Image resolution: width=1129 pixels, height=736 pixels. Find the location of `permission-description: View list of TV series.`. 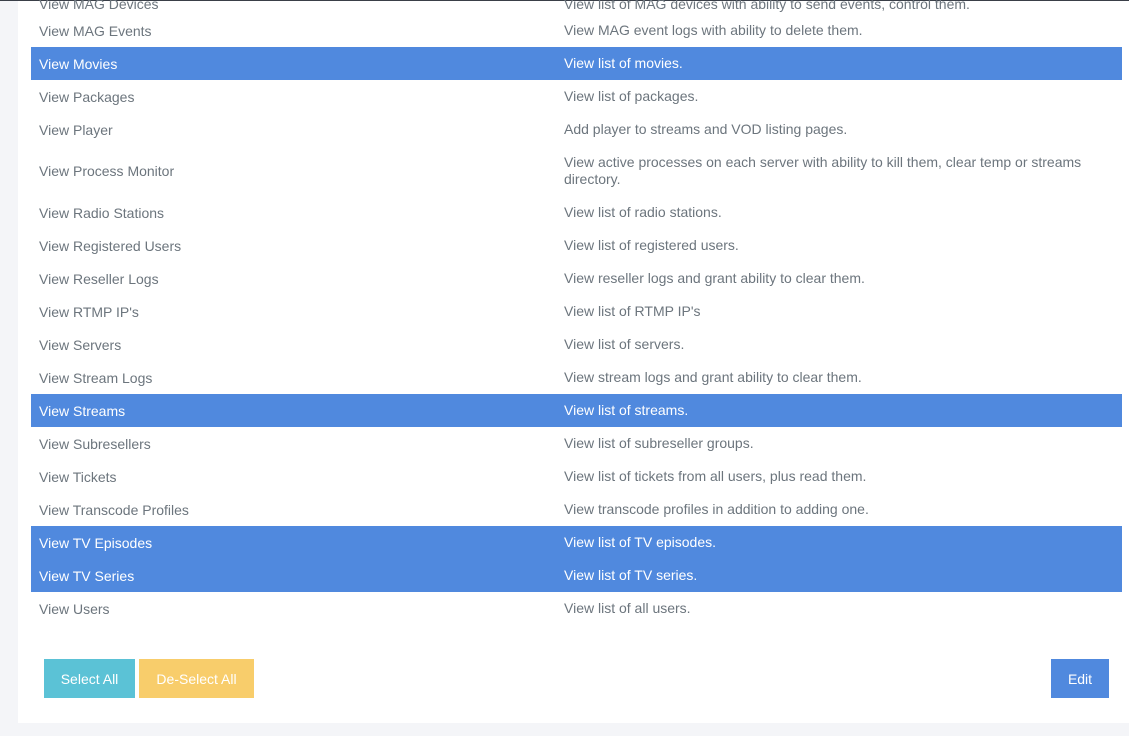

permission-description: View list of TV series. is located at coordinates (631, 575).